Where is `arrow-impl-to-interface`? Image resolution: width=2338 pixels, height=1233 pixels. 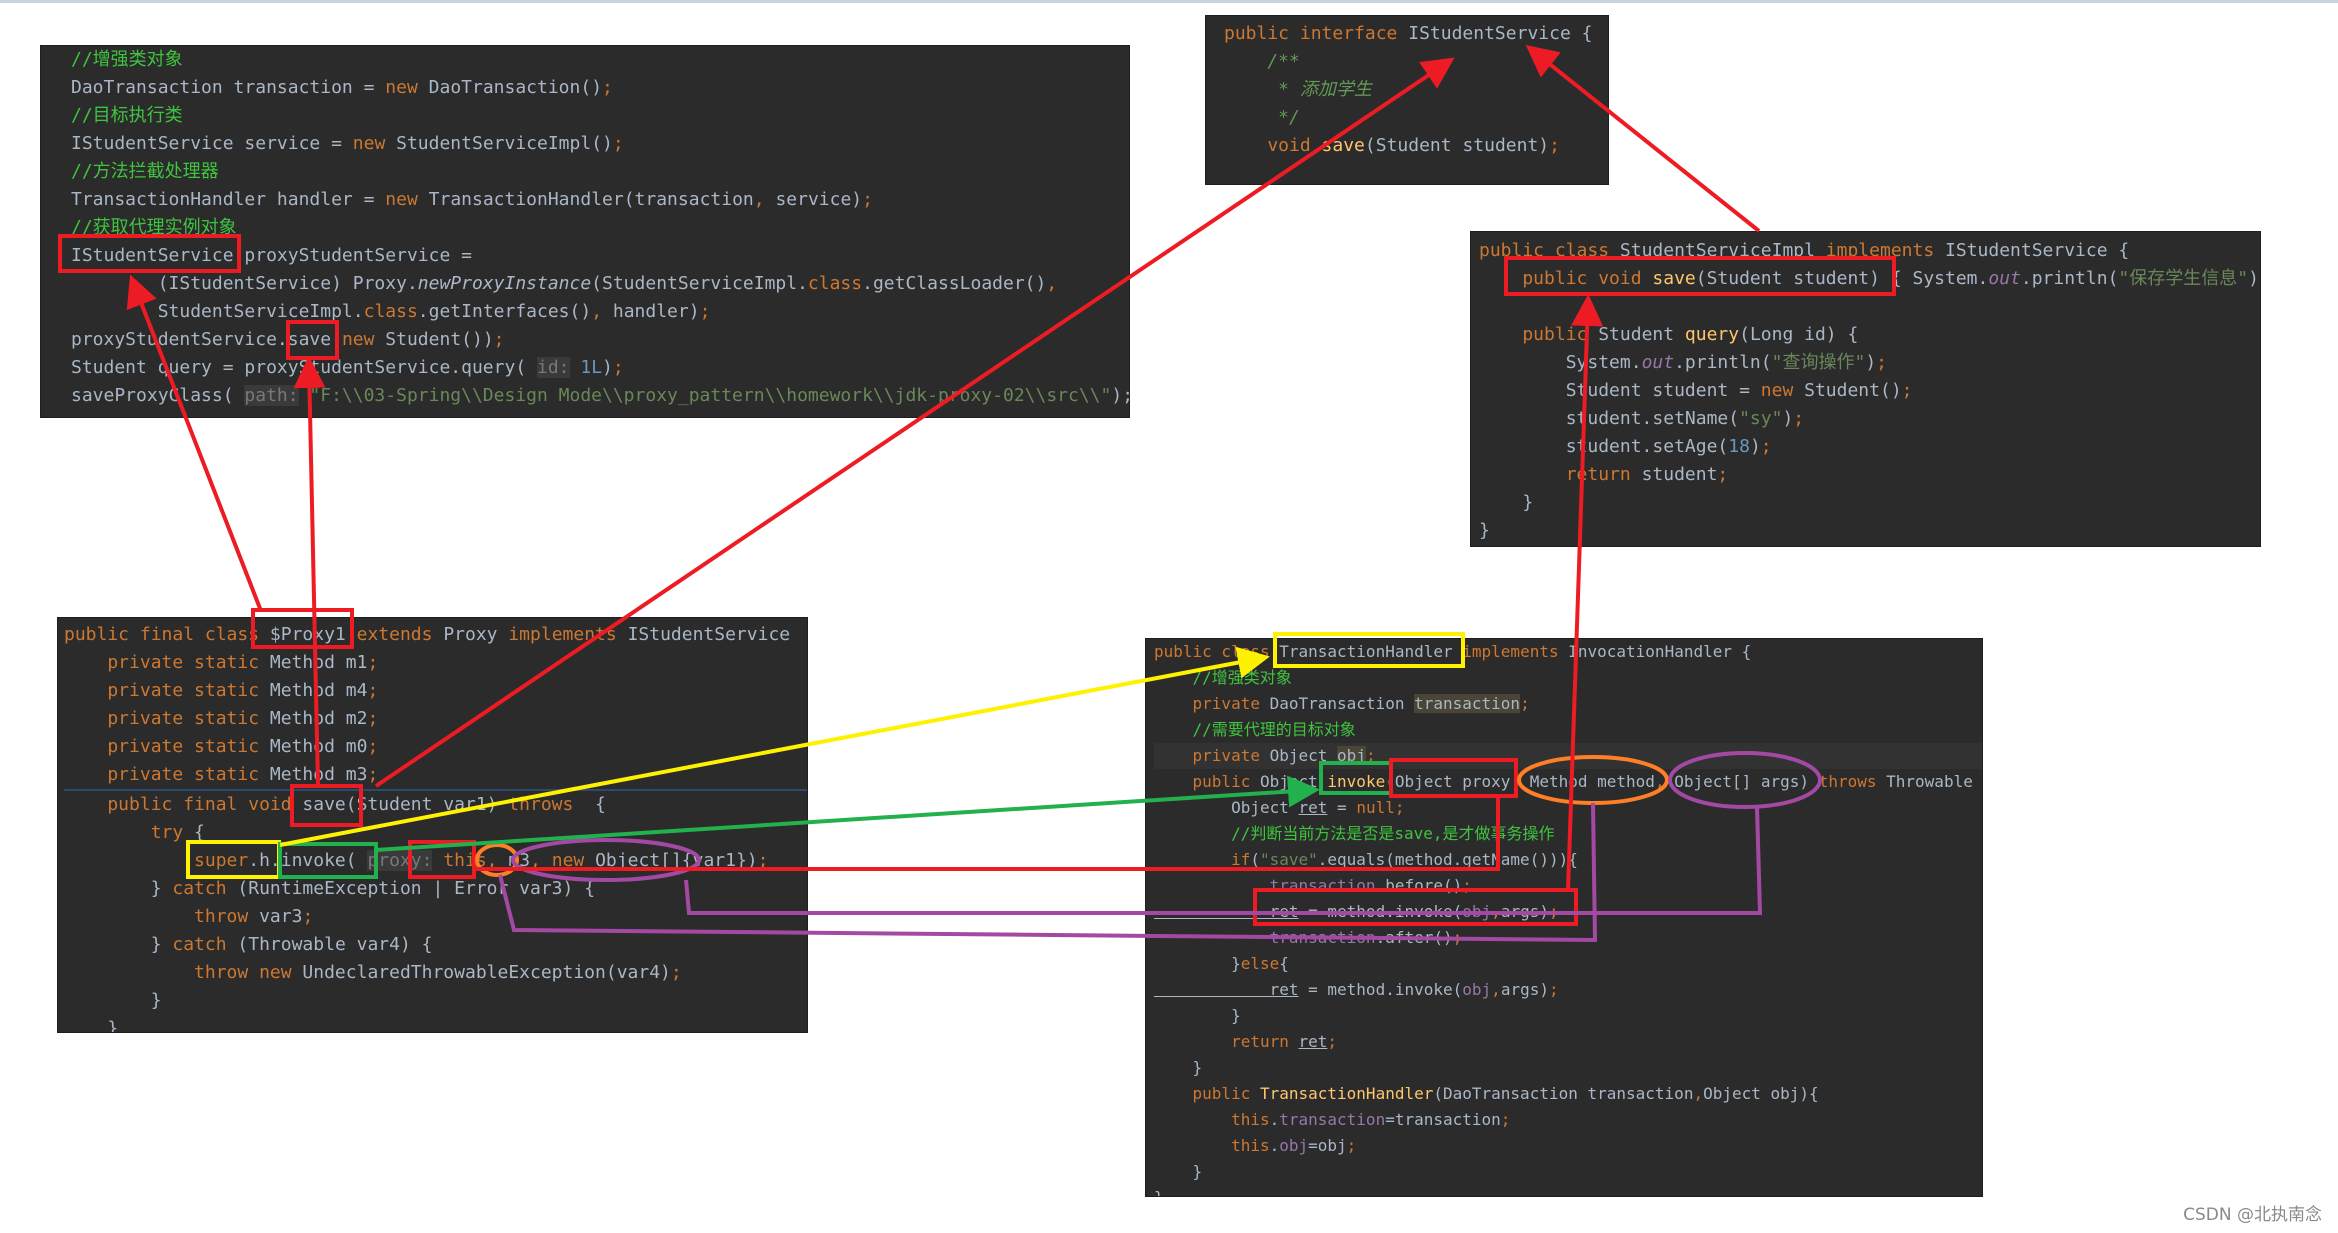
arrow-impl-to-interface is located at coordinates (1643, 139).